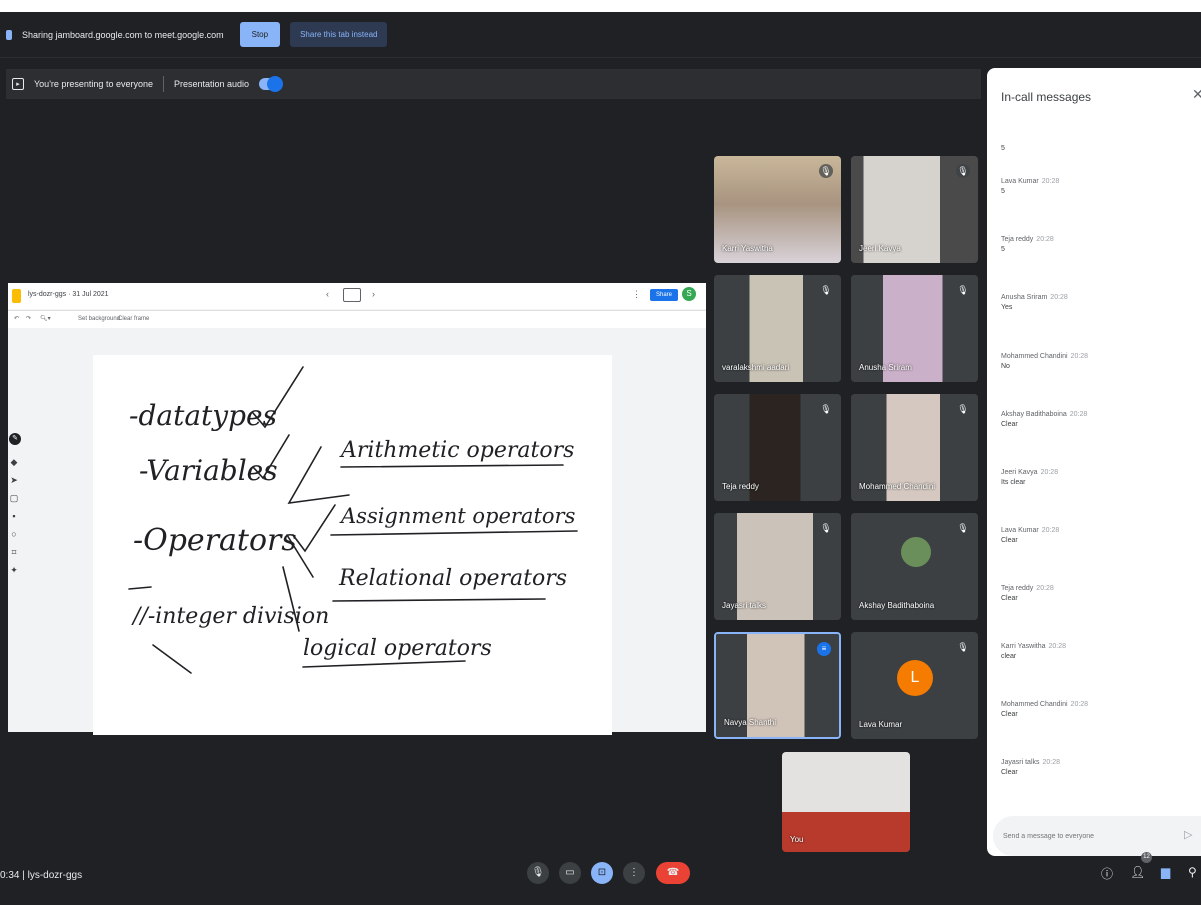 This screenshot has height=905, width=1201. What do you see at coordinates (373, 294) in the screenshot?
I see `next-frame-icon: ›` at bounding box center [373, 294].